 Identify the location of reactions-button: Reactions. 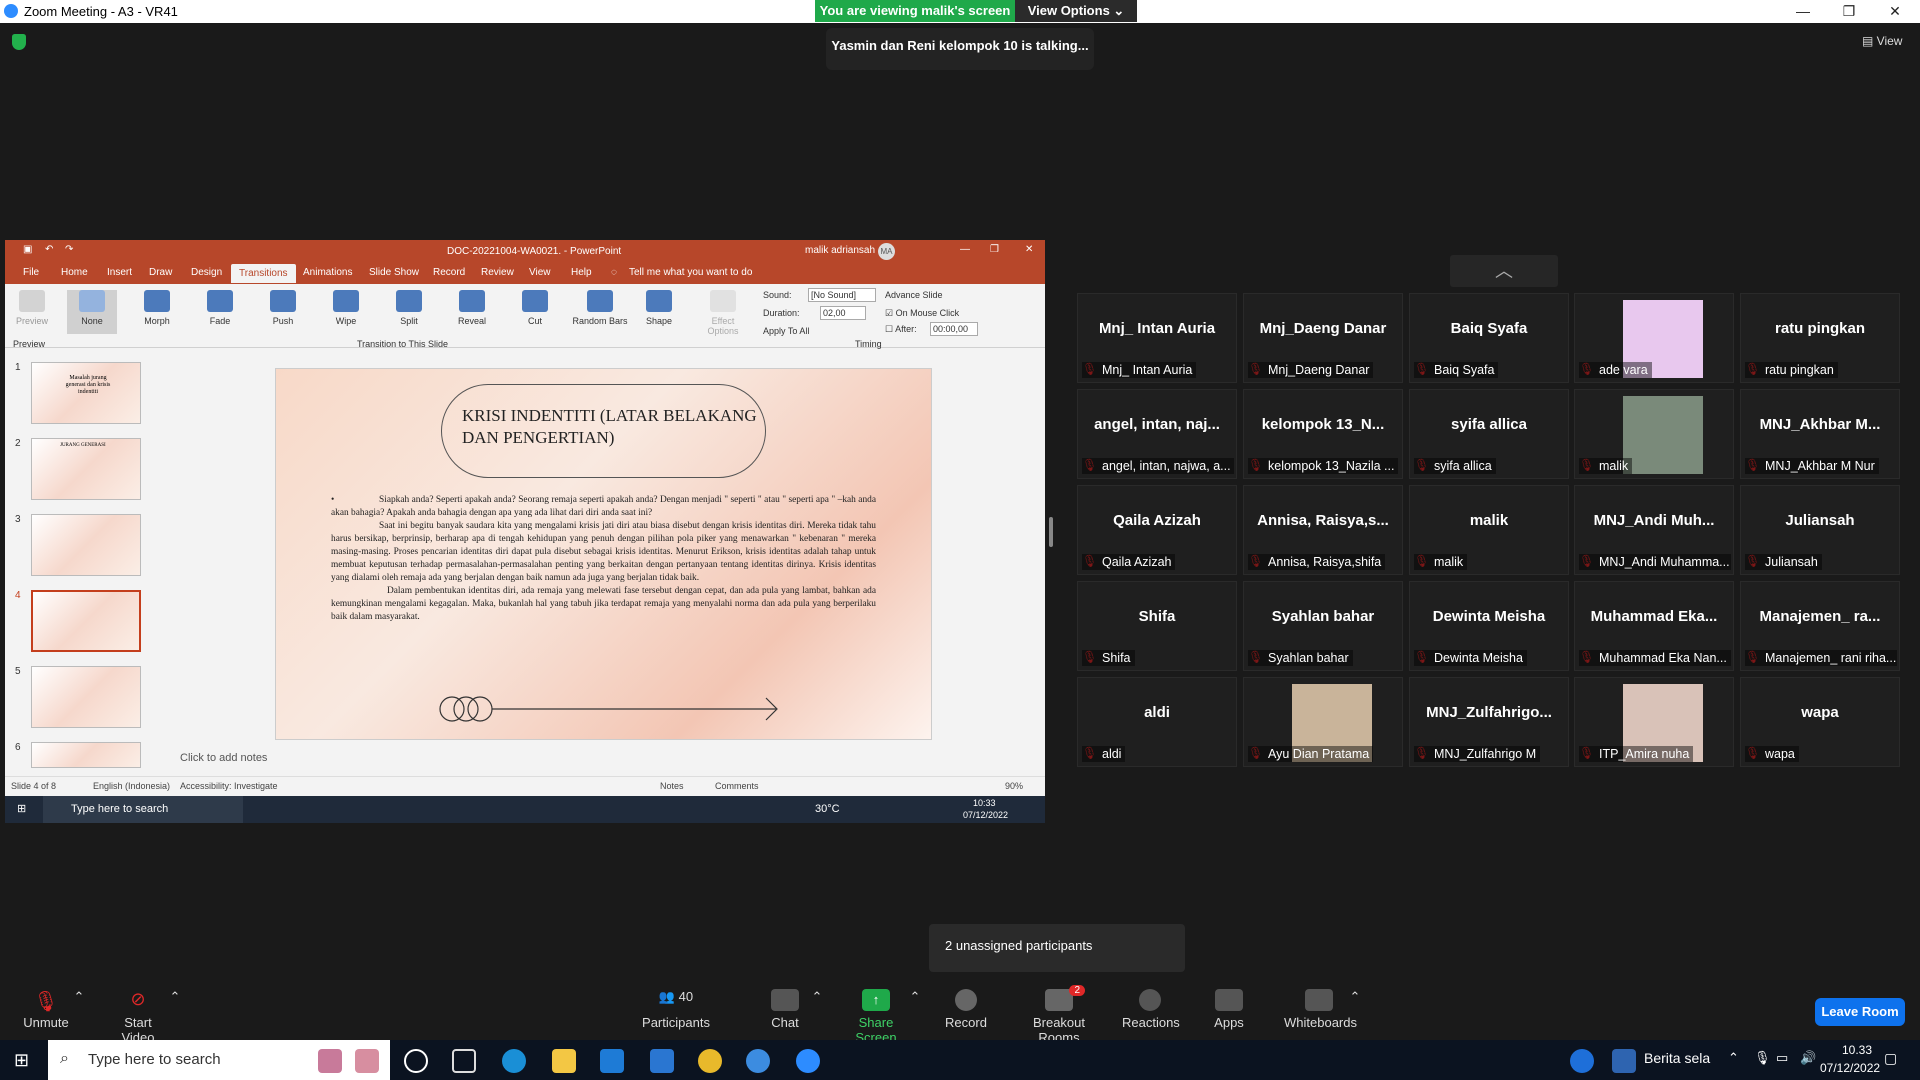
(1151, 1009).